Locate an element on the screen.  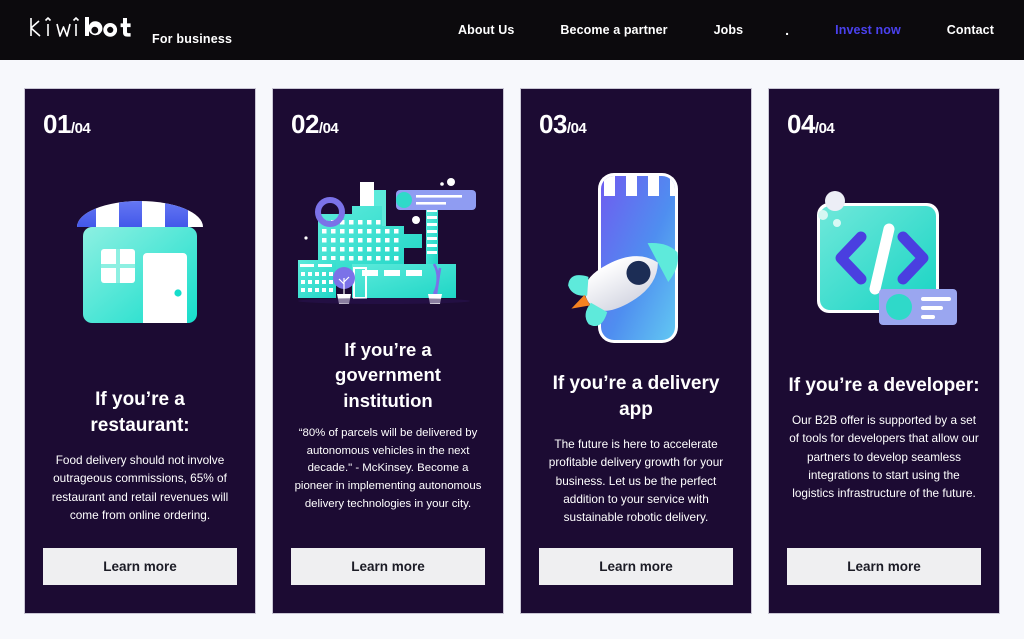
cityscape-icon is located at coordinates (387, 241).